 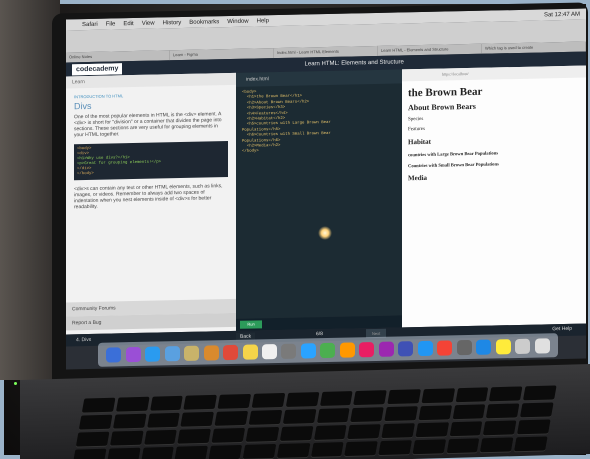 I want to click on lesson-heading: Divs, so click(x=83, y=106).